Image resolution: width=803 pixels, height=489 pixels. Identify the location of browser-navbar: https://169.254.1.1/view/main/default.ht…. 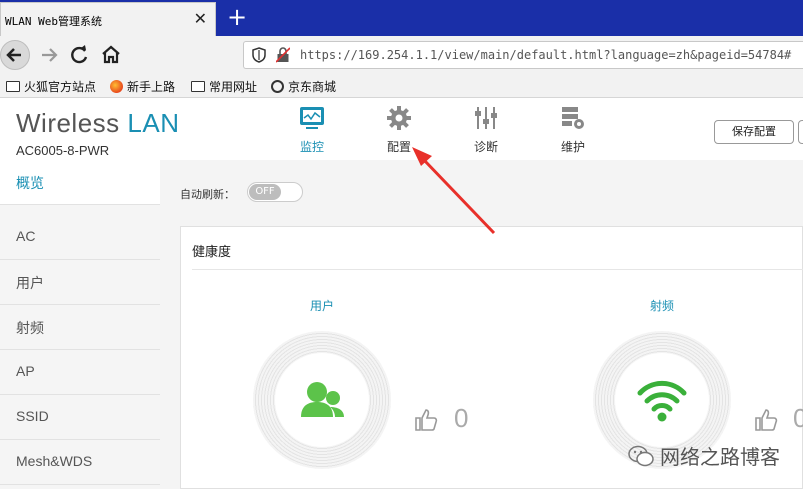
(401, 55).